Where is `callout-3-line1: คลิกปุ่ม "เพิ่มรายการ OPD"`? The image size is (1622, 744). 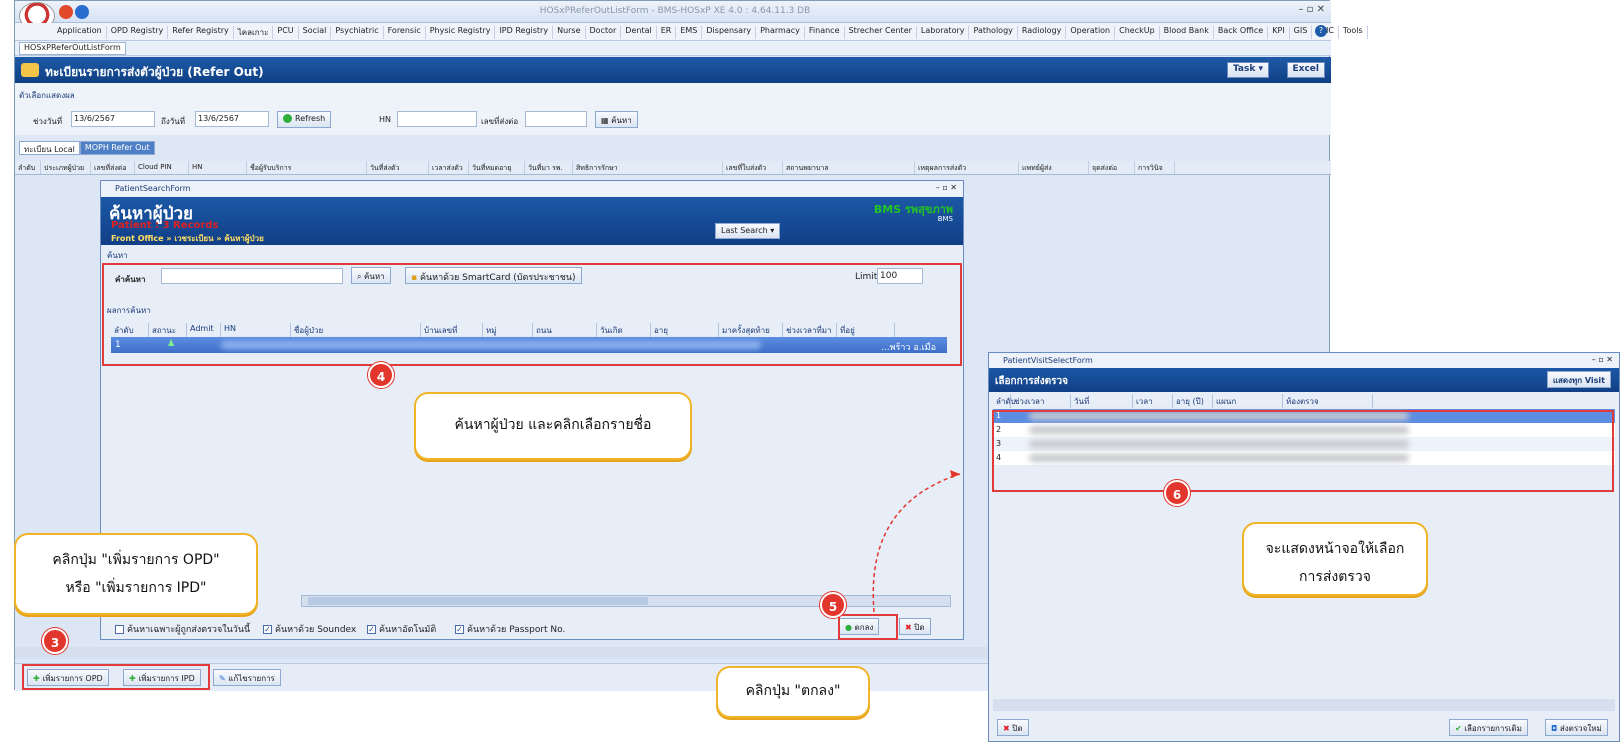 callout-3-line1: คลิกปุ่ม "เพิ่มรายการ OPD" is located at coordinates (136, 560).